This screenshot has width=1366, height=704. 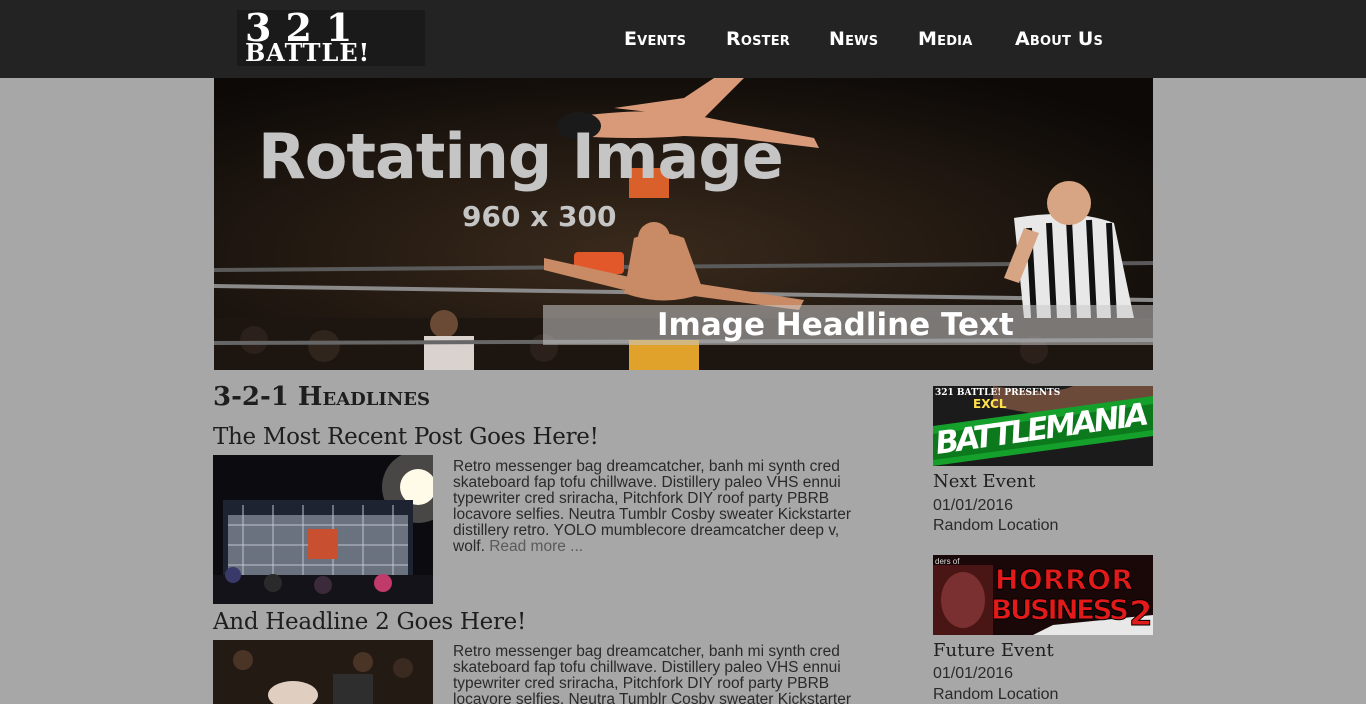 What do you see at coordinates (947, 561) in the screenshot?
I see `horror-business-tagline: ders of` at bounding box center [947, 561].